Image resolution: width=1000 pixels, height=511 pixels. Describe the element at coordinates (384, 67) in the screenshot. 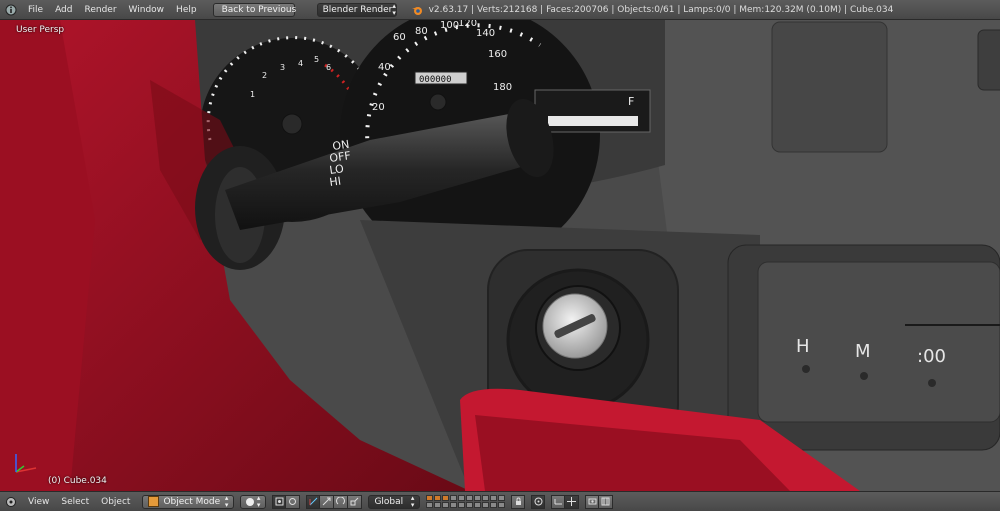

I see `speedo-tick-40: 40` at that location.